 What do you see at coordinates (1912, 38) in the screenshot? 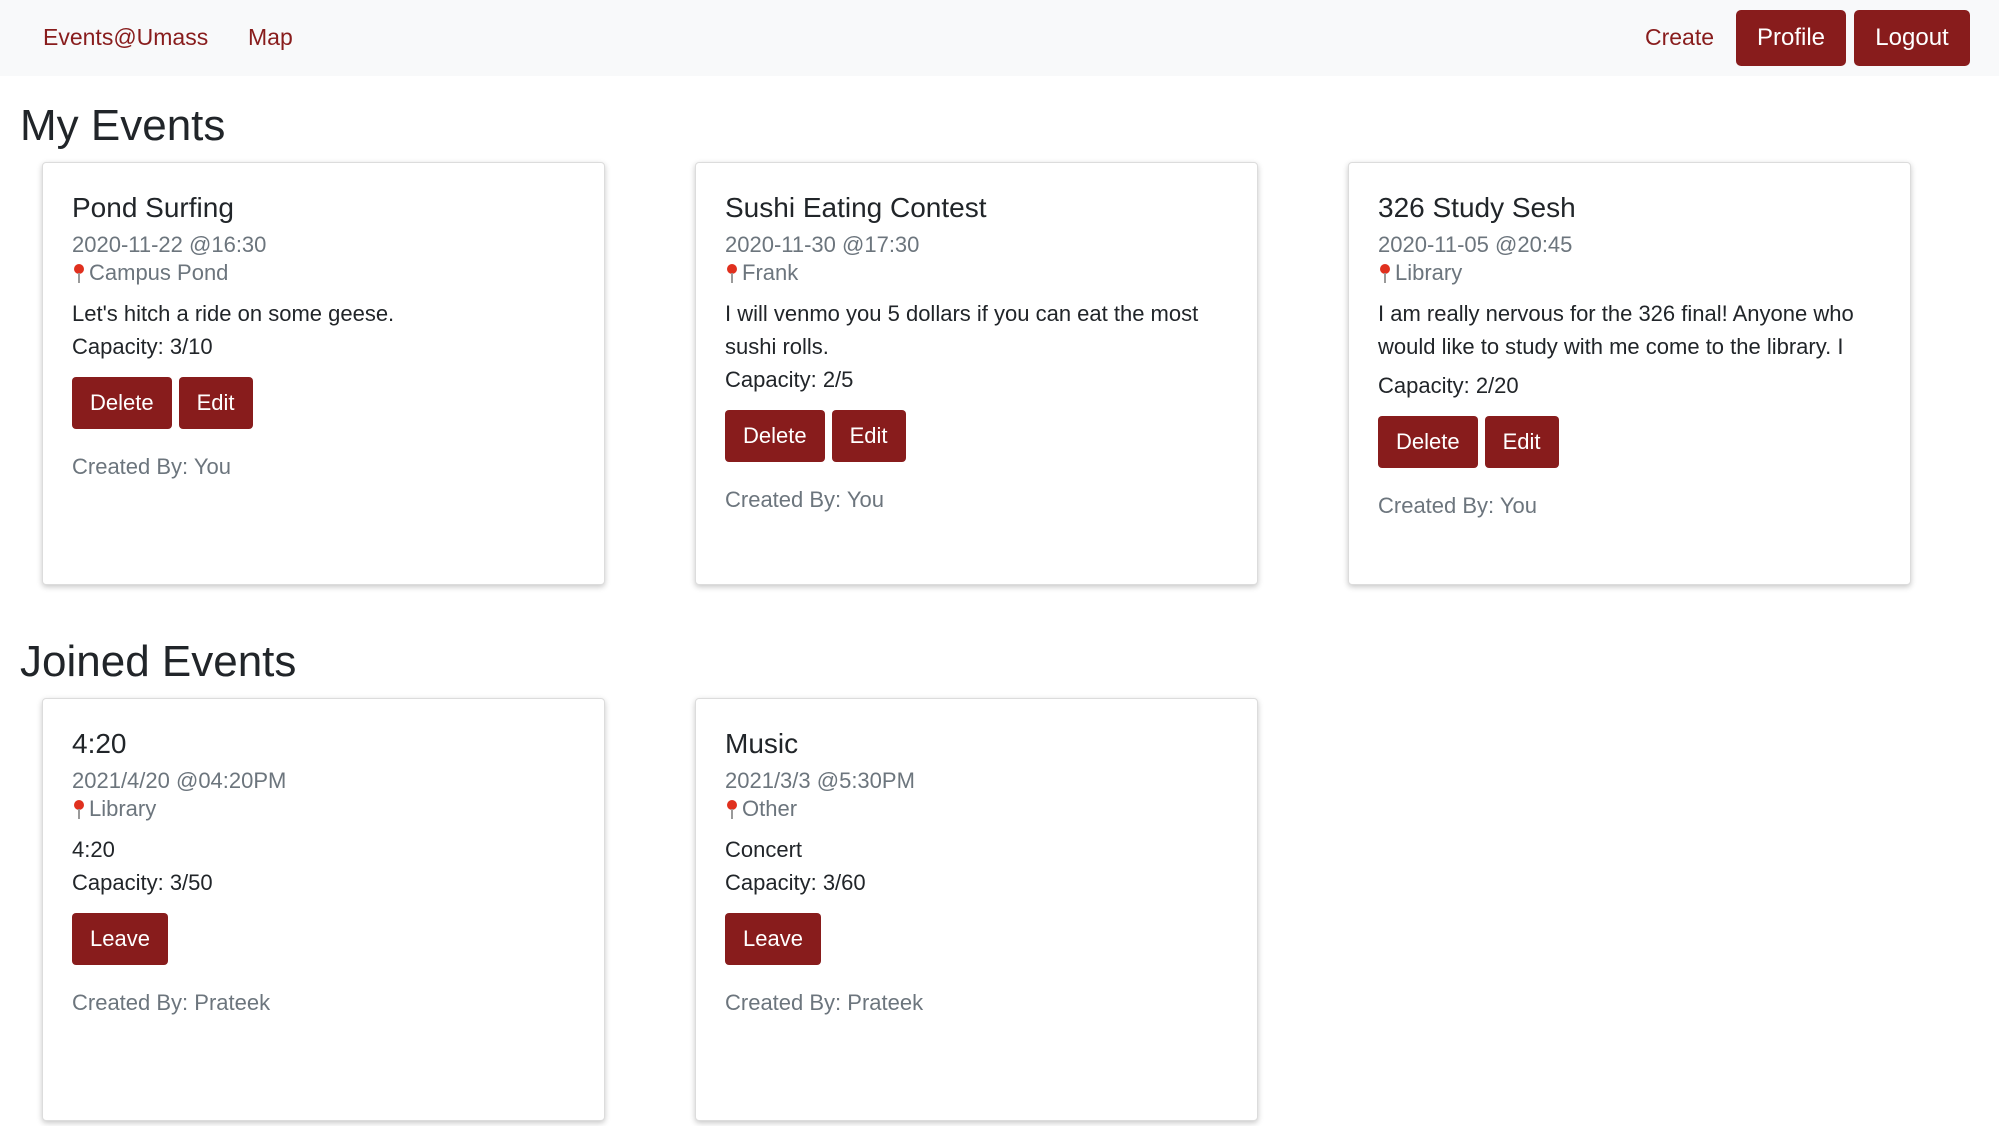
I see `logout-button: Logout` at bounding box center [1912, 38].